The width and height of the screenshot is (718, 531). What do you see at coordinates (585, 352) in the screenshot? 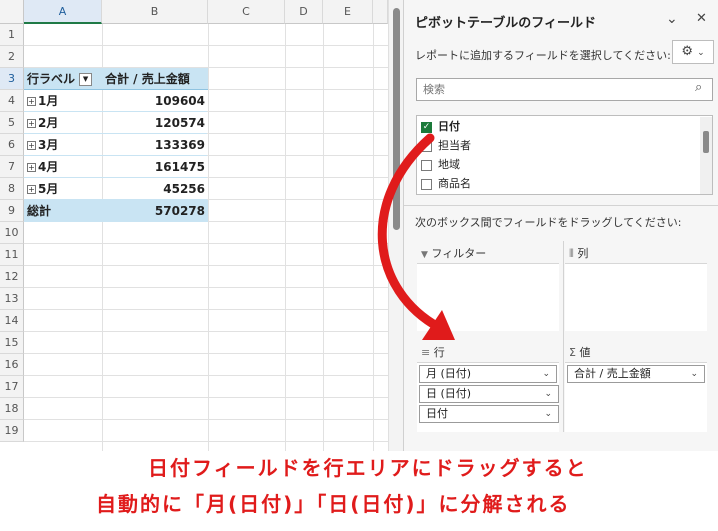
I see `values-area-label: 値` at bounding box center [585, 352].